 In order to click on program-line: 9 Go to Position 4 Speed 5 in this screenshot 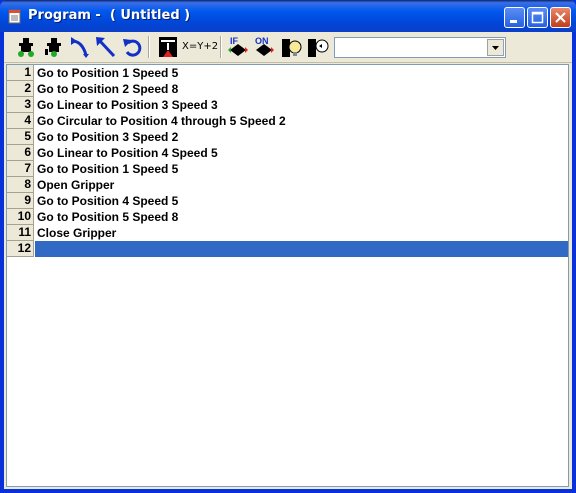, I will do `click(287, 201)`.